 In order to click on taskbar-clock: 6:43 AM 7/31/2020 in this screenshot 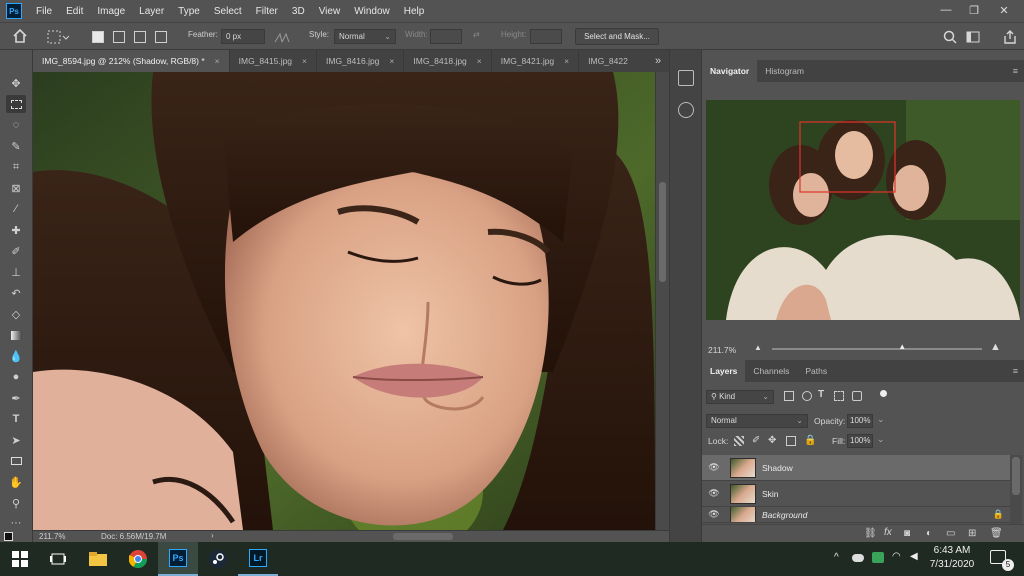, I will do `click(952, 557)`.